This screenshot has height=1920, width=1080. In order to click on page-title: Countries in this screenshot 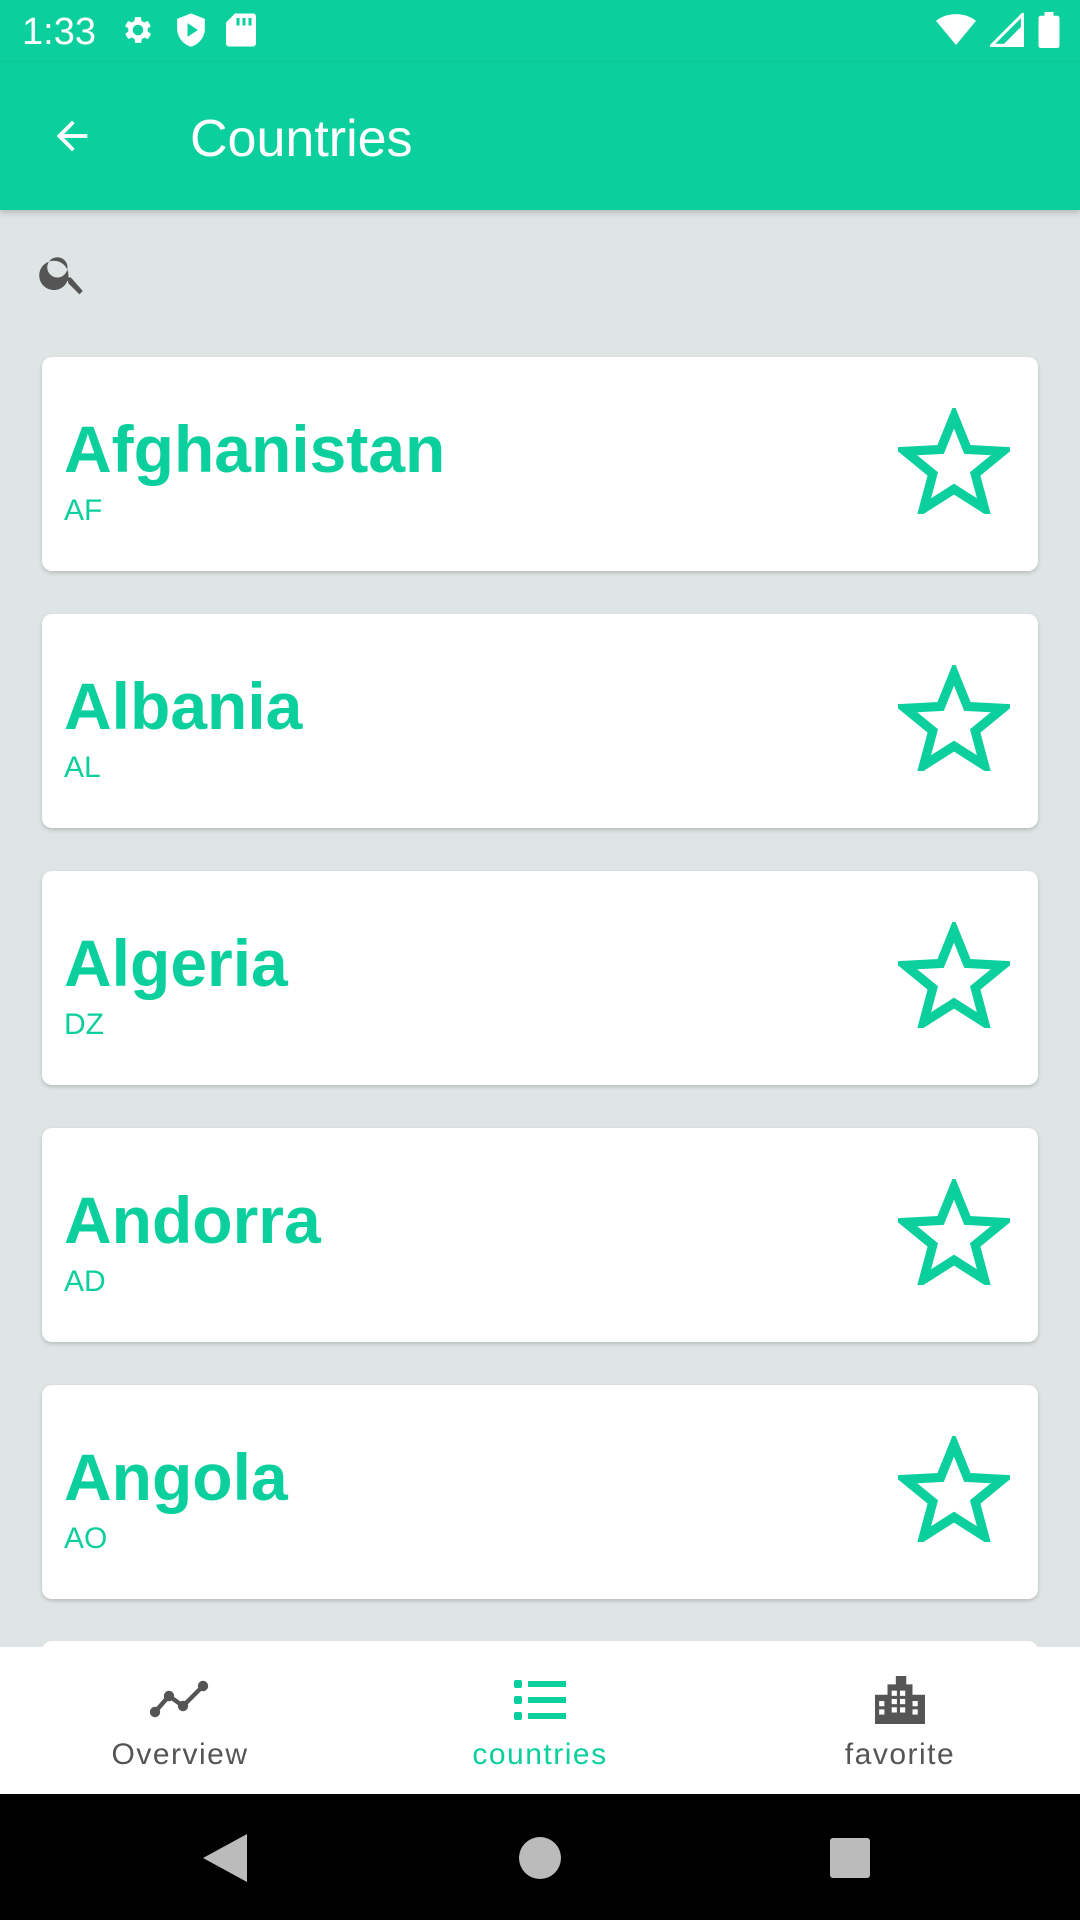, I will do `click(301, 139)`.